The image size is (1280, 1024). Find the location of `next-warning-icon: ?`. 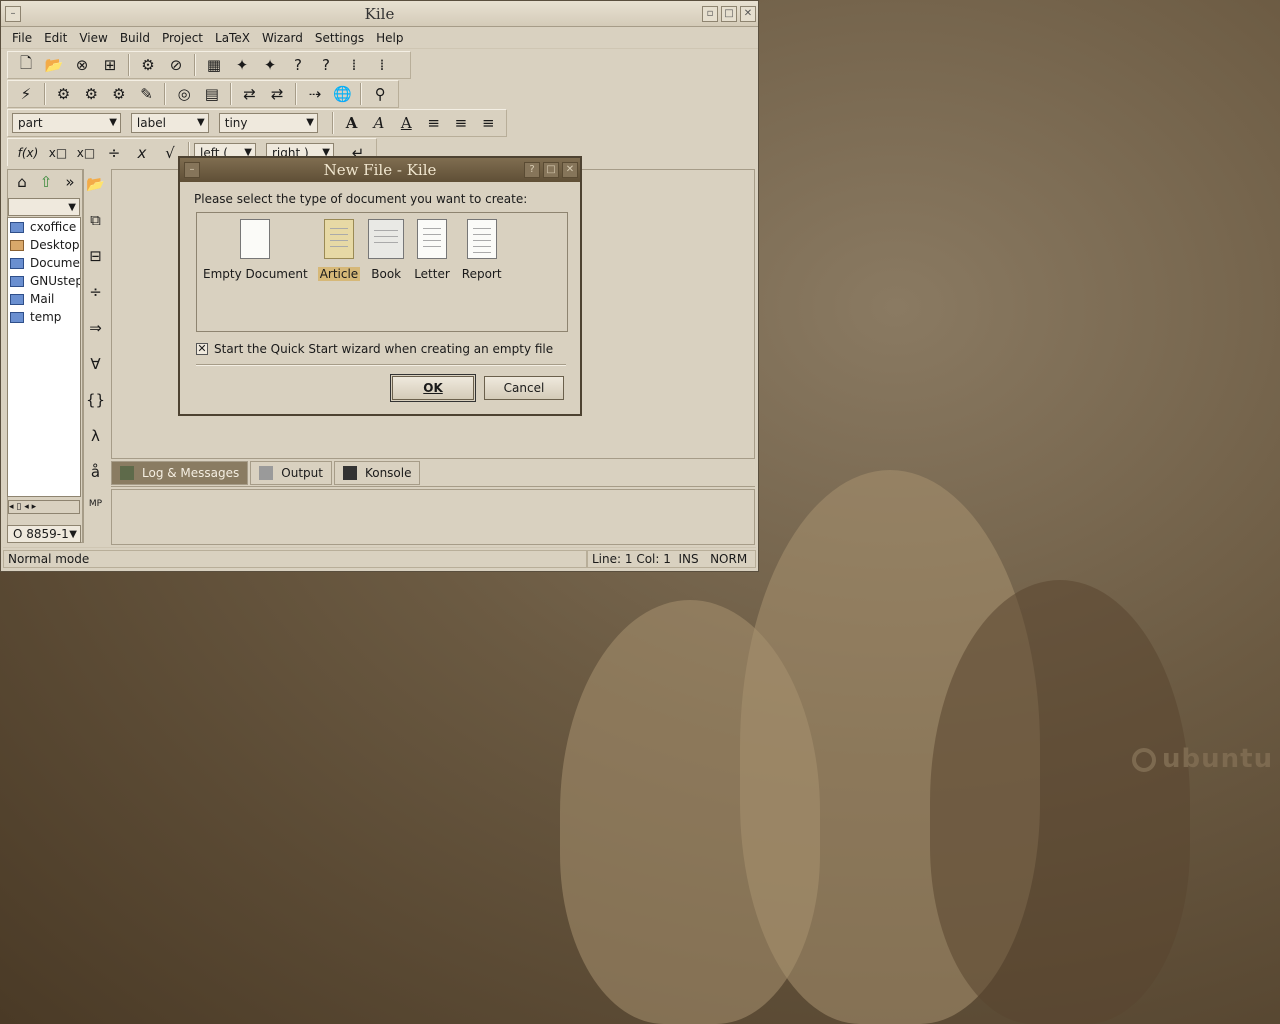

next-warning-icon: ? is located at coordinates (326, 65).